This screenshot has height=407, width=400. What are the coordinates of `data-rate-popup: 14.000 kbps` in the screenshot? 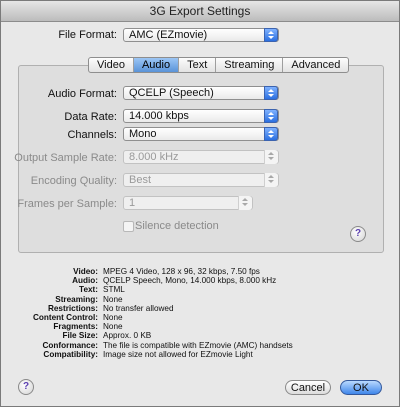 It's located at (201, 116).